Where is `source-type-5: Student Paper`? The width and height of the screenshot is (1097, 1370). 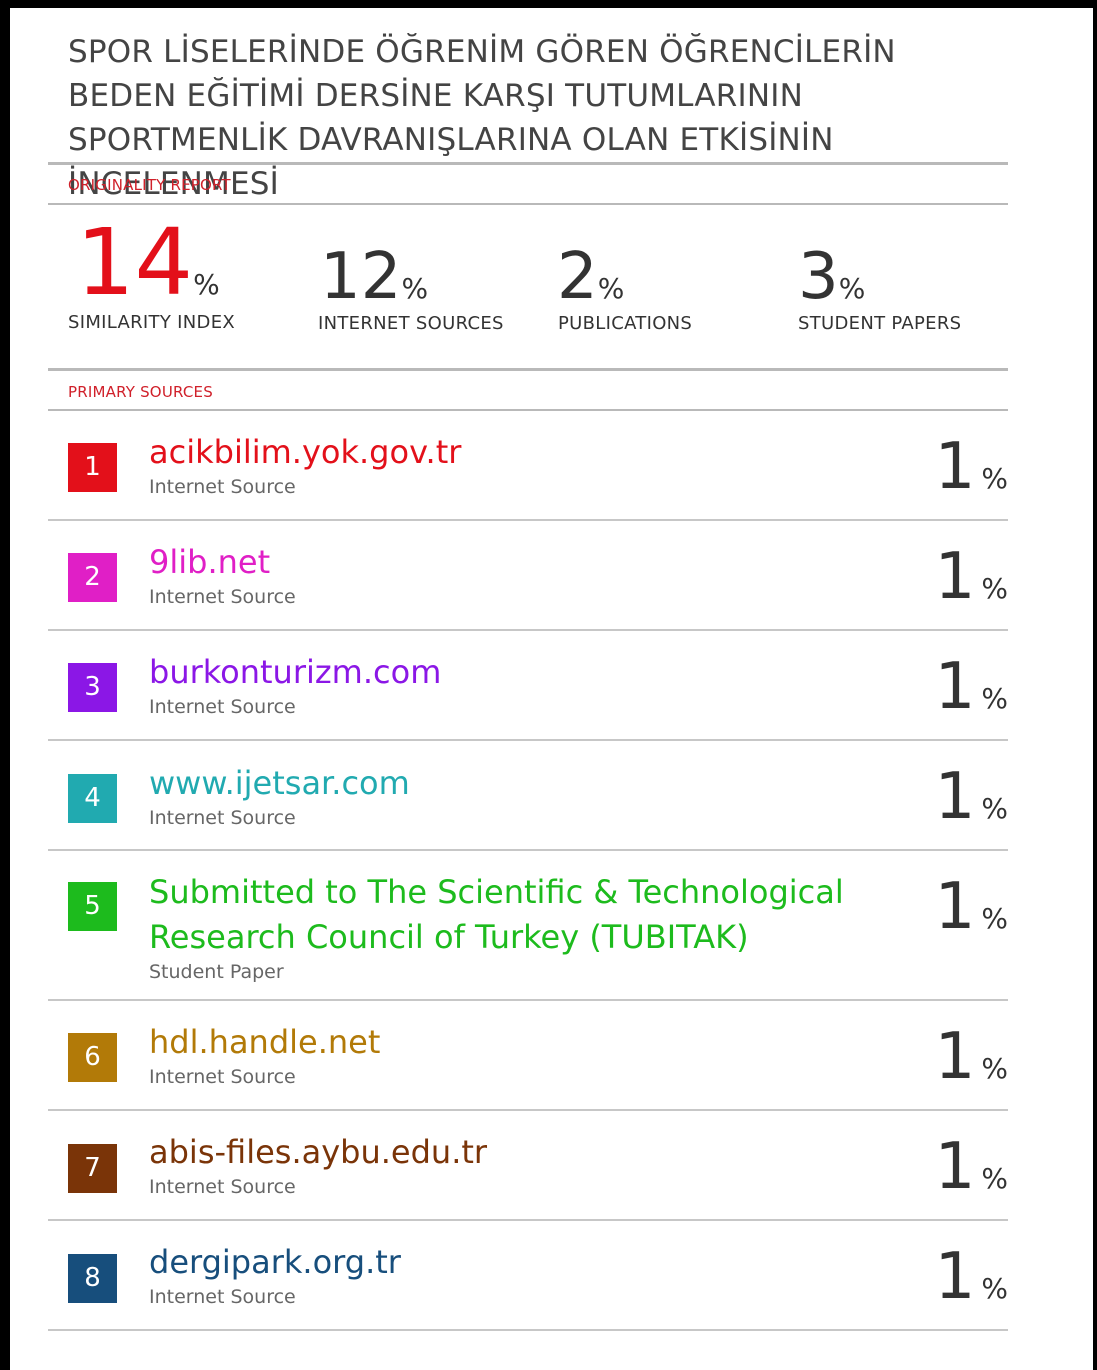 source-type-5: Student Paper is located at coordinates (216, 972).